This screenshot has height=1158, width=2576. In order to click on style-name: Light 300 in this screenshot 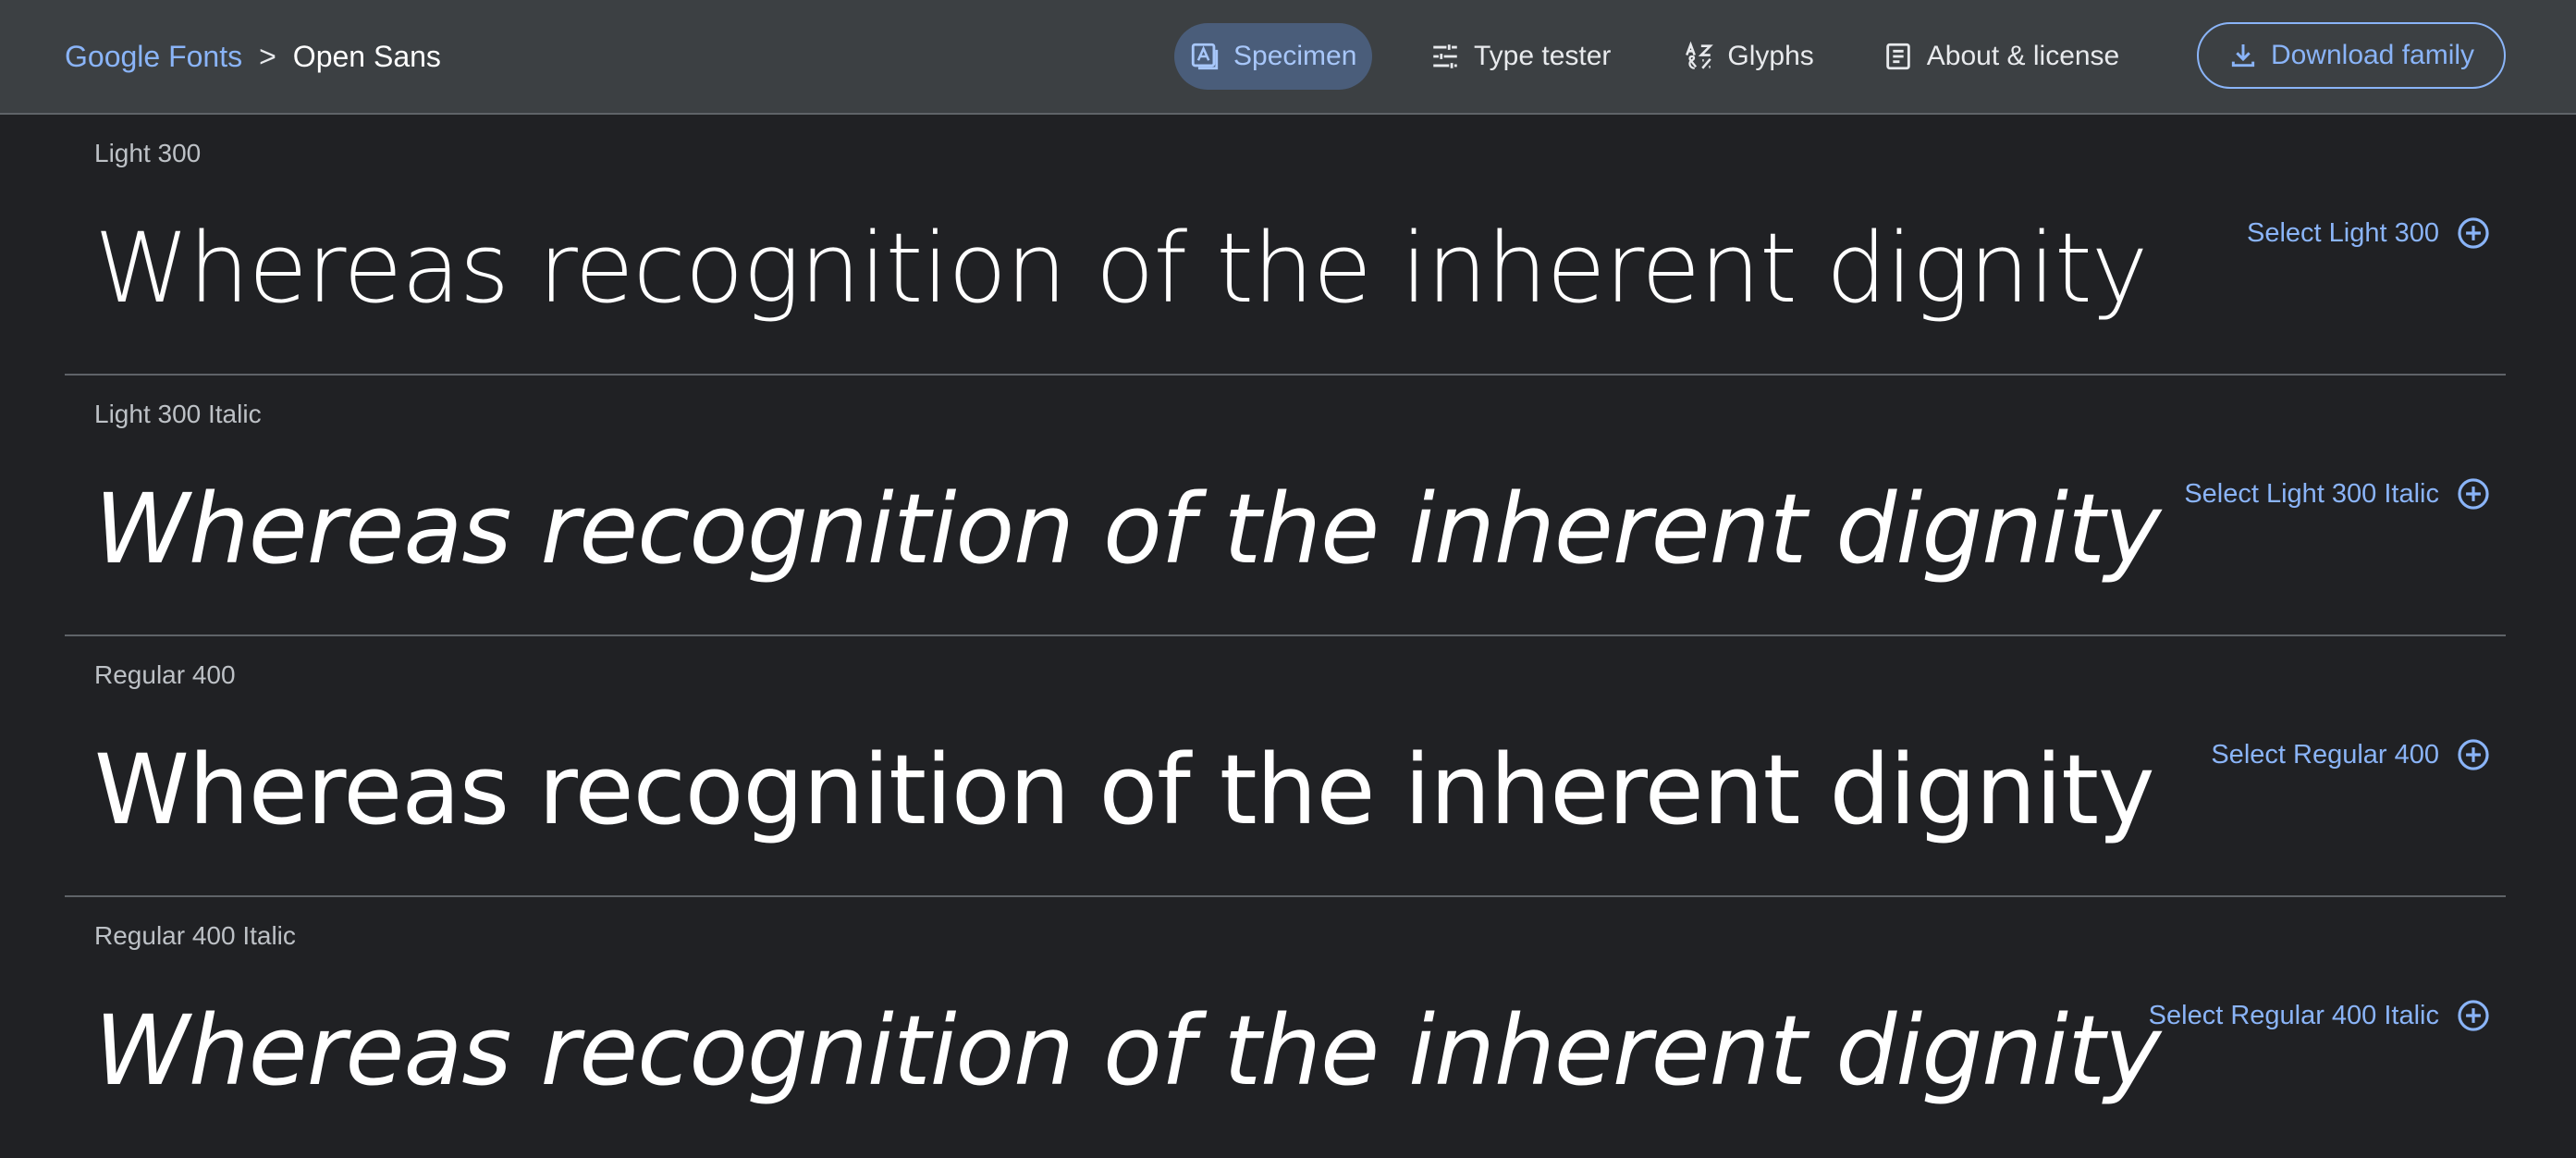, I will do `click(148, 153)`.